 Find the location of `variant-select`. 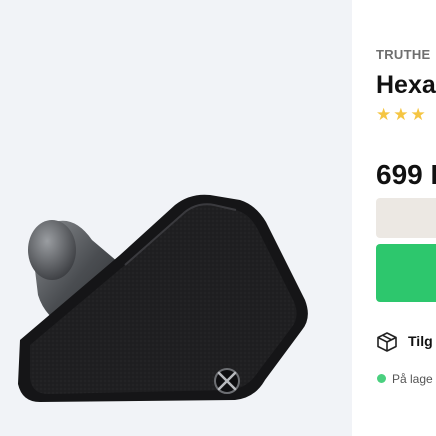

variant-select is located at coordinates (406, 218).